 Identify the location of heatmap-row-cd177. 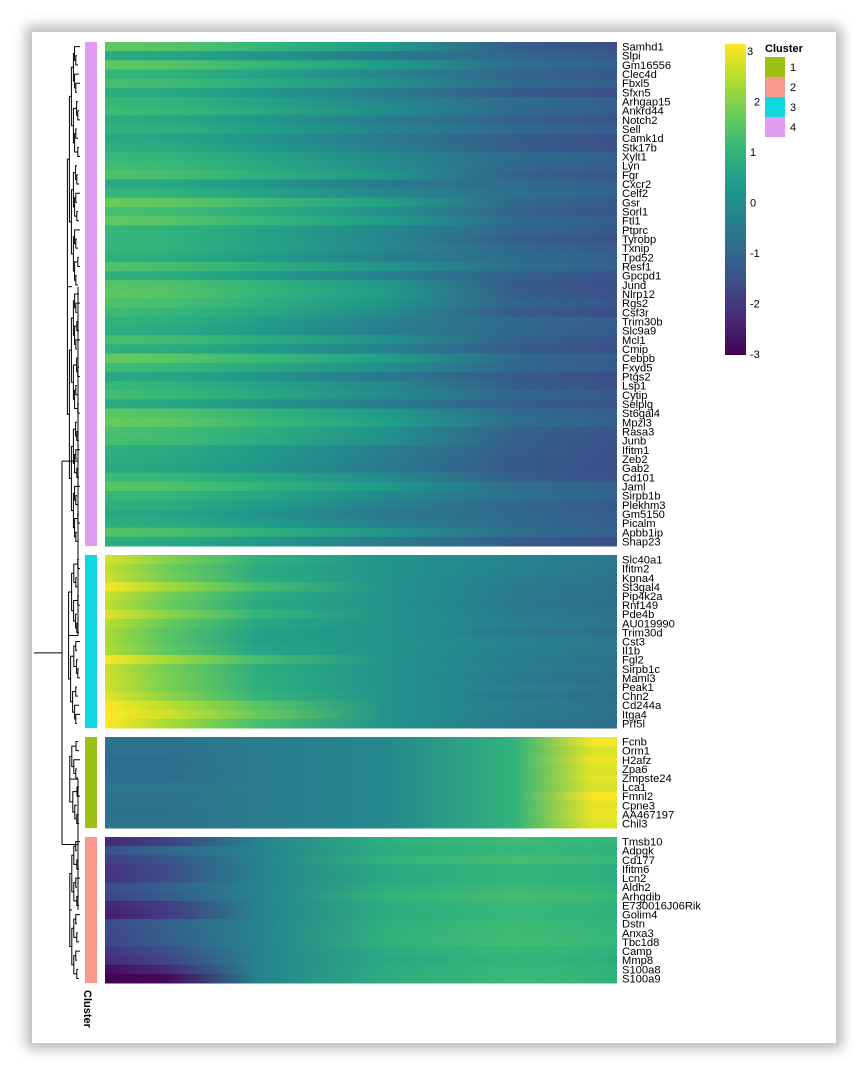
(361, 860).